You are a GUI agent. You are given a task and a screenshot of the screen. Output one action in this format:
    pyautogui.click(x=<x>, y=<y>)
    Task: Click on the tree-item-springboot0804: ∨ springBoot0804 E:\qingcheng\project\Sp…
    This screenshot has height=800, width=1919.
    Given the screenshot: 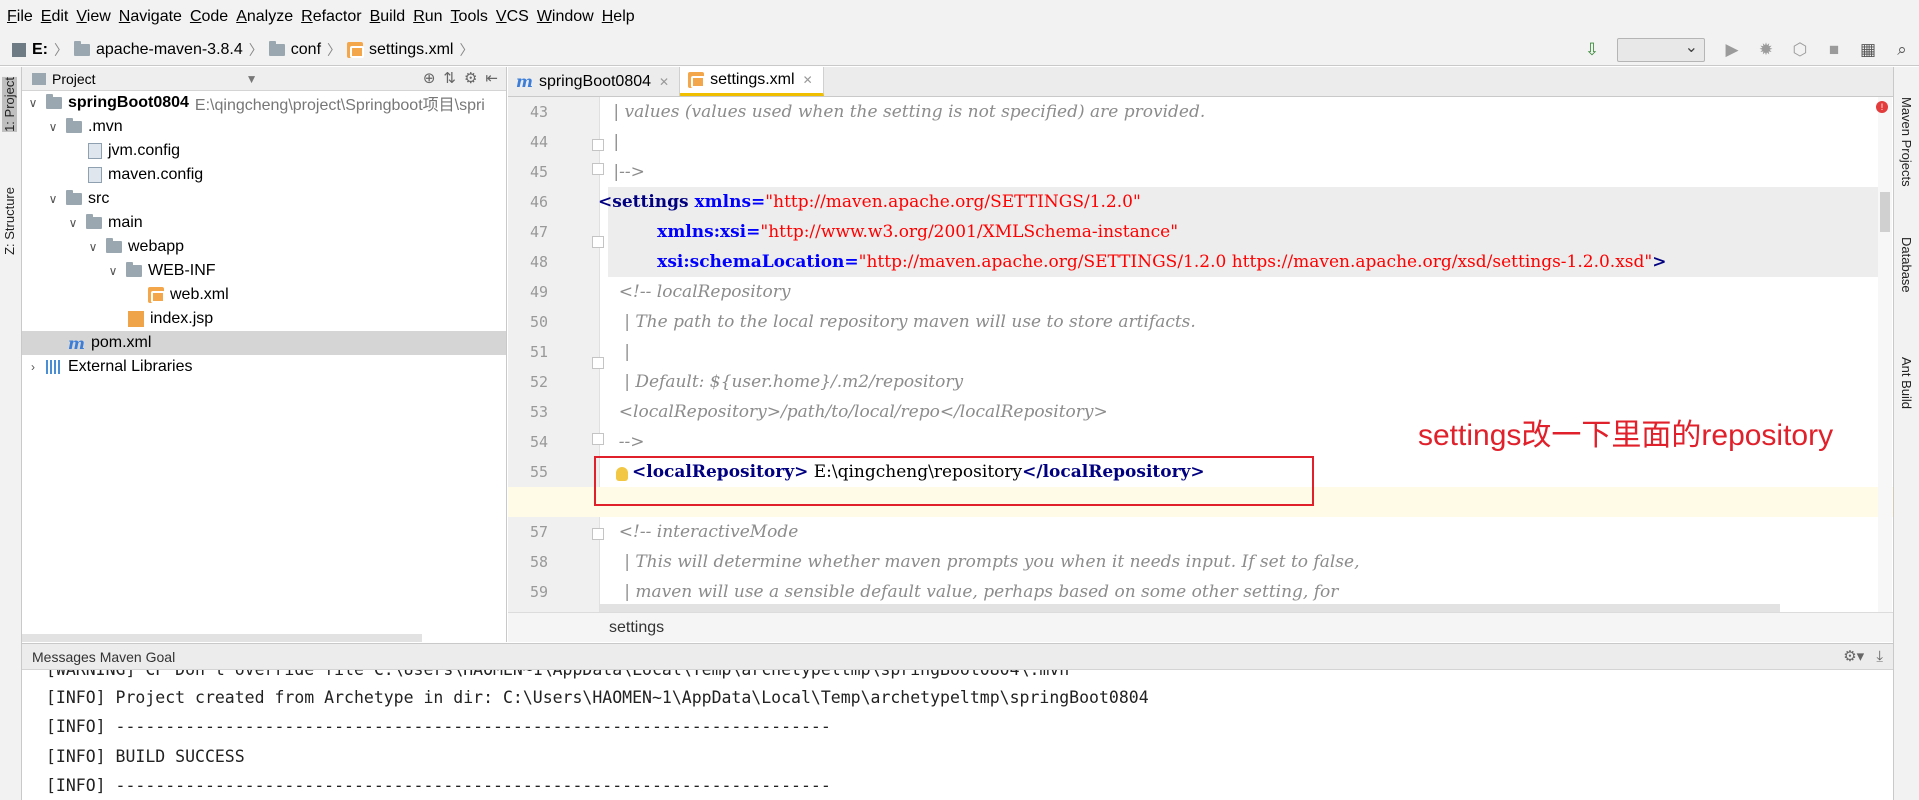 What is the action you would take?
    pyautogui.click(x=264, y=103)
    